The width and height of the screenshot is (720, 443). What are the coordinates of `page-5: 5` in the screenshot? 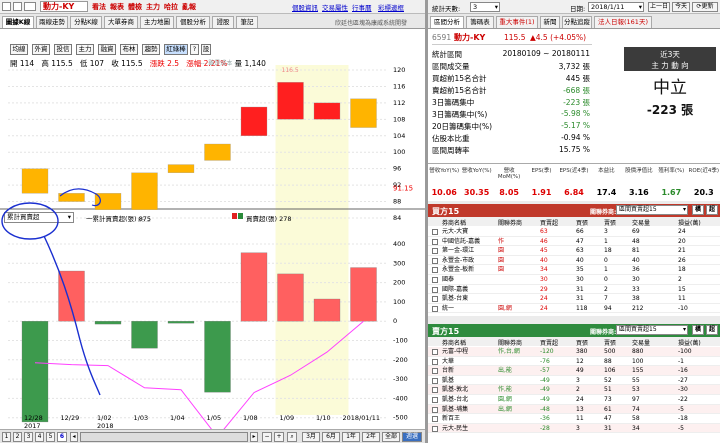 It's located at (50, 437).